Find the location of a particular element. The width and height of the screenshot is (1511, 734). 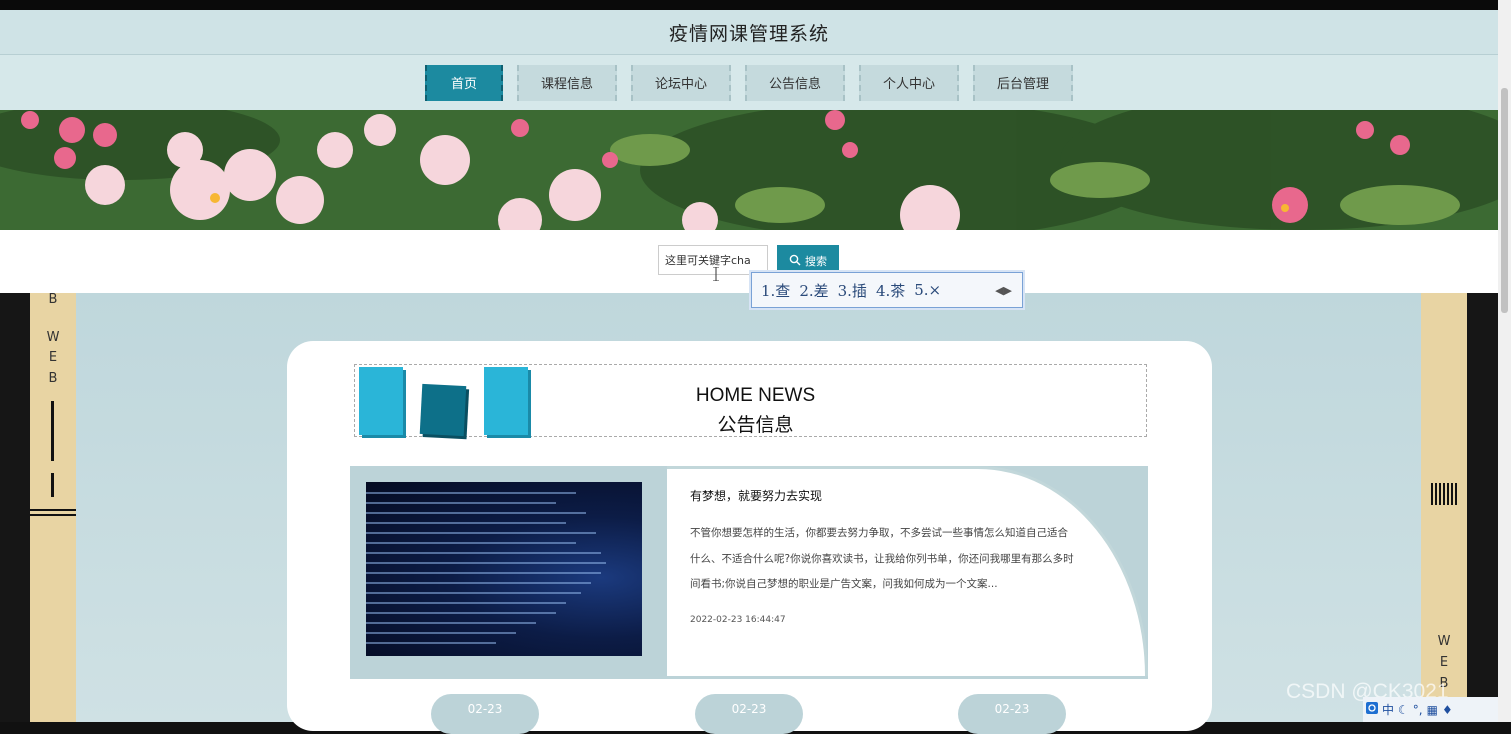

ime-candidate: 3.插 is located at coordinates (852, 290).